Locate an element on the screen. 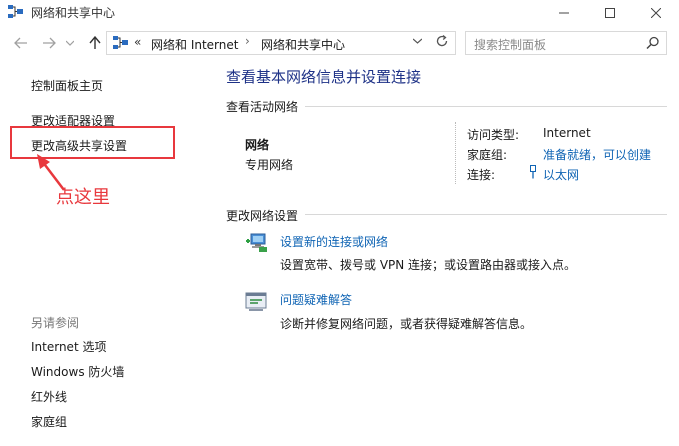  close-button is located at coordinates (656, 13).